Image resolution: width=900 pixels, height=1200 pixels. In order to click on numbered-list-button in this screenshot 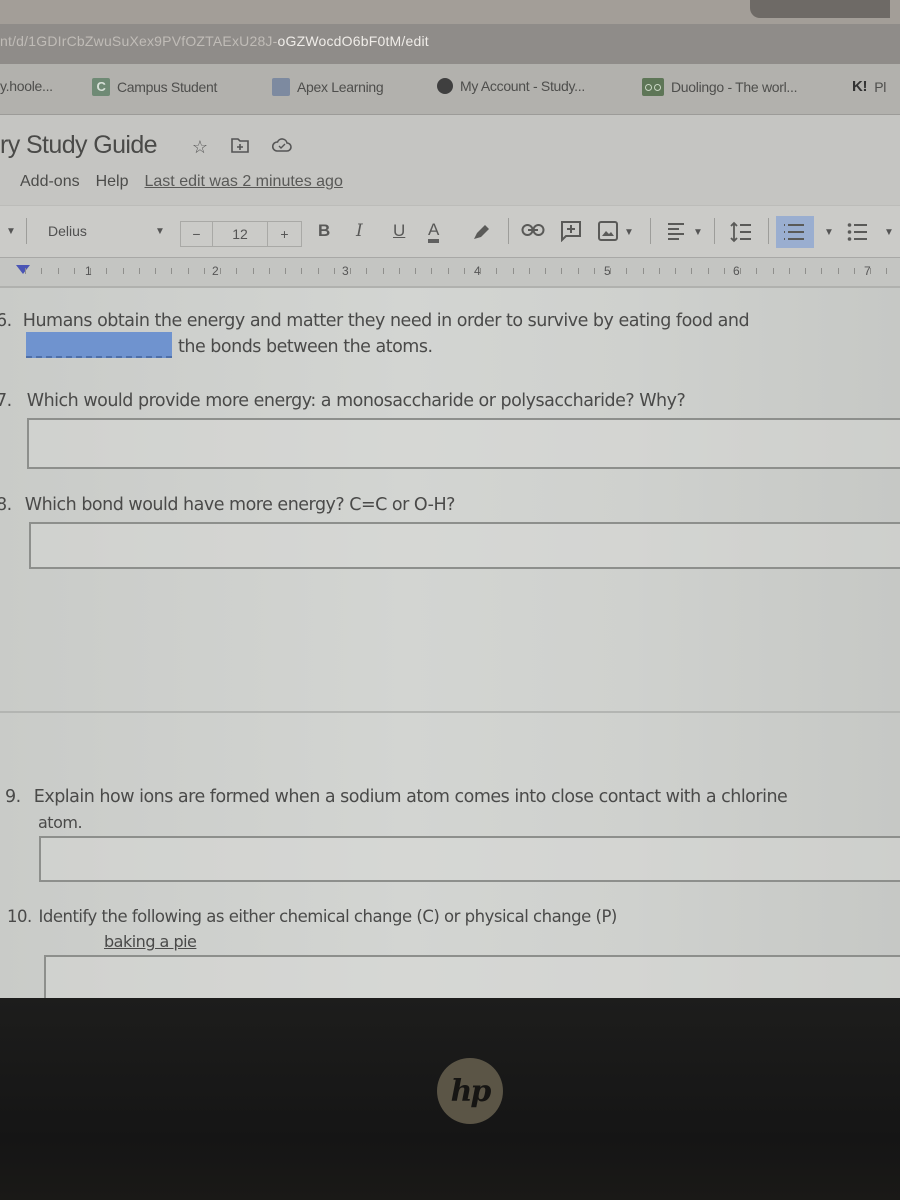, I will do `click(795, 232)`.